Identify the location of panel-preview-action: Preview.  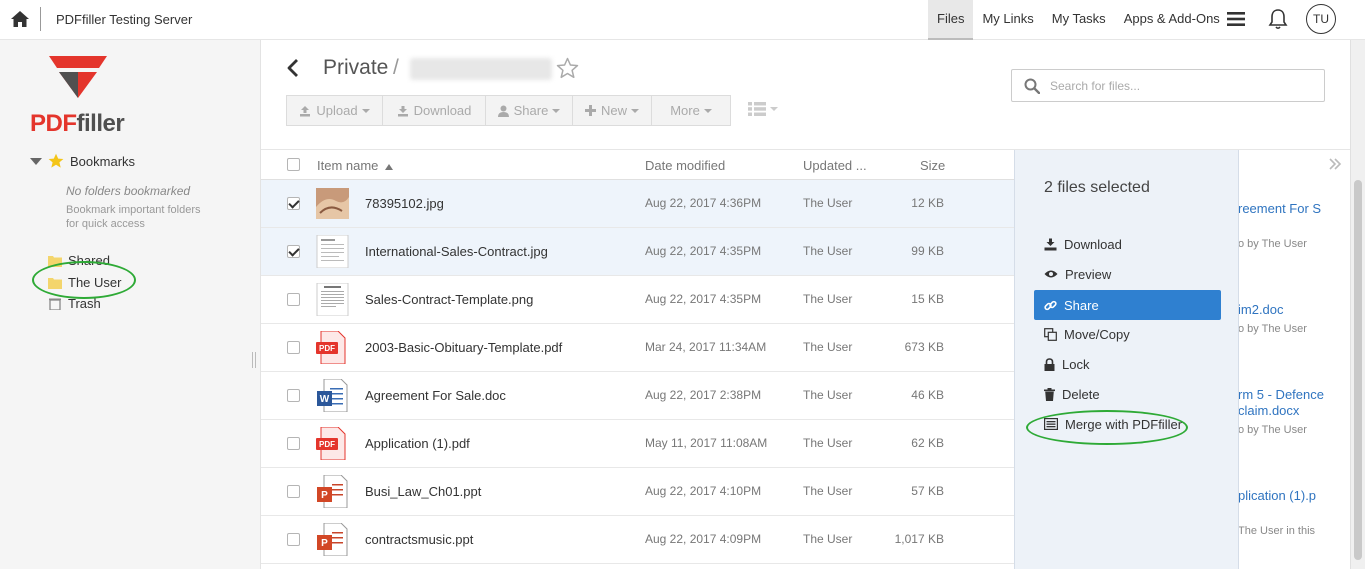
(1127, 274).